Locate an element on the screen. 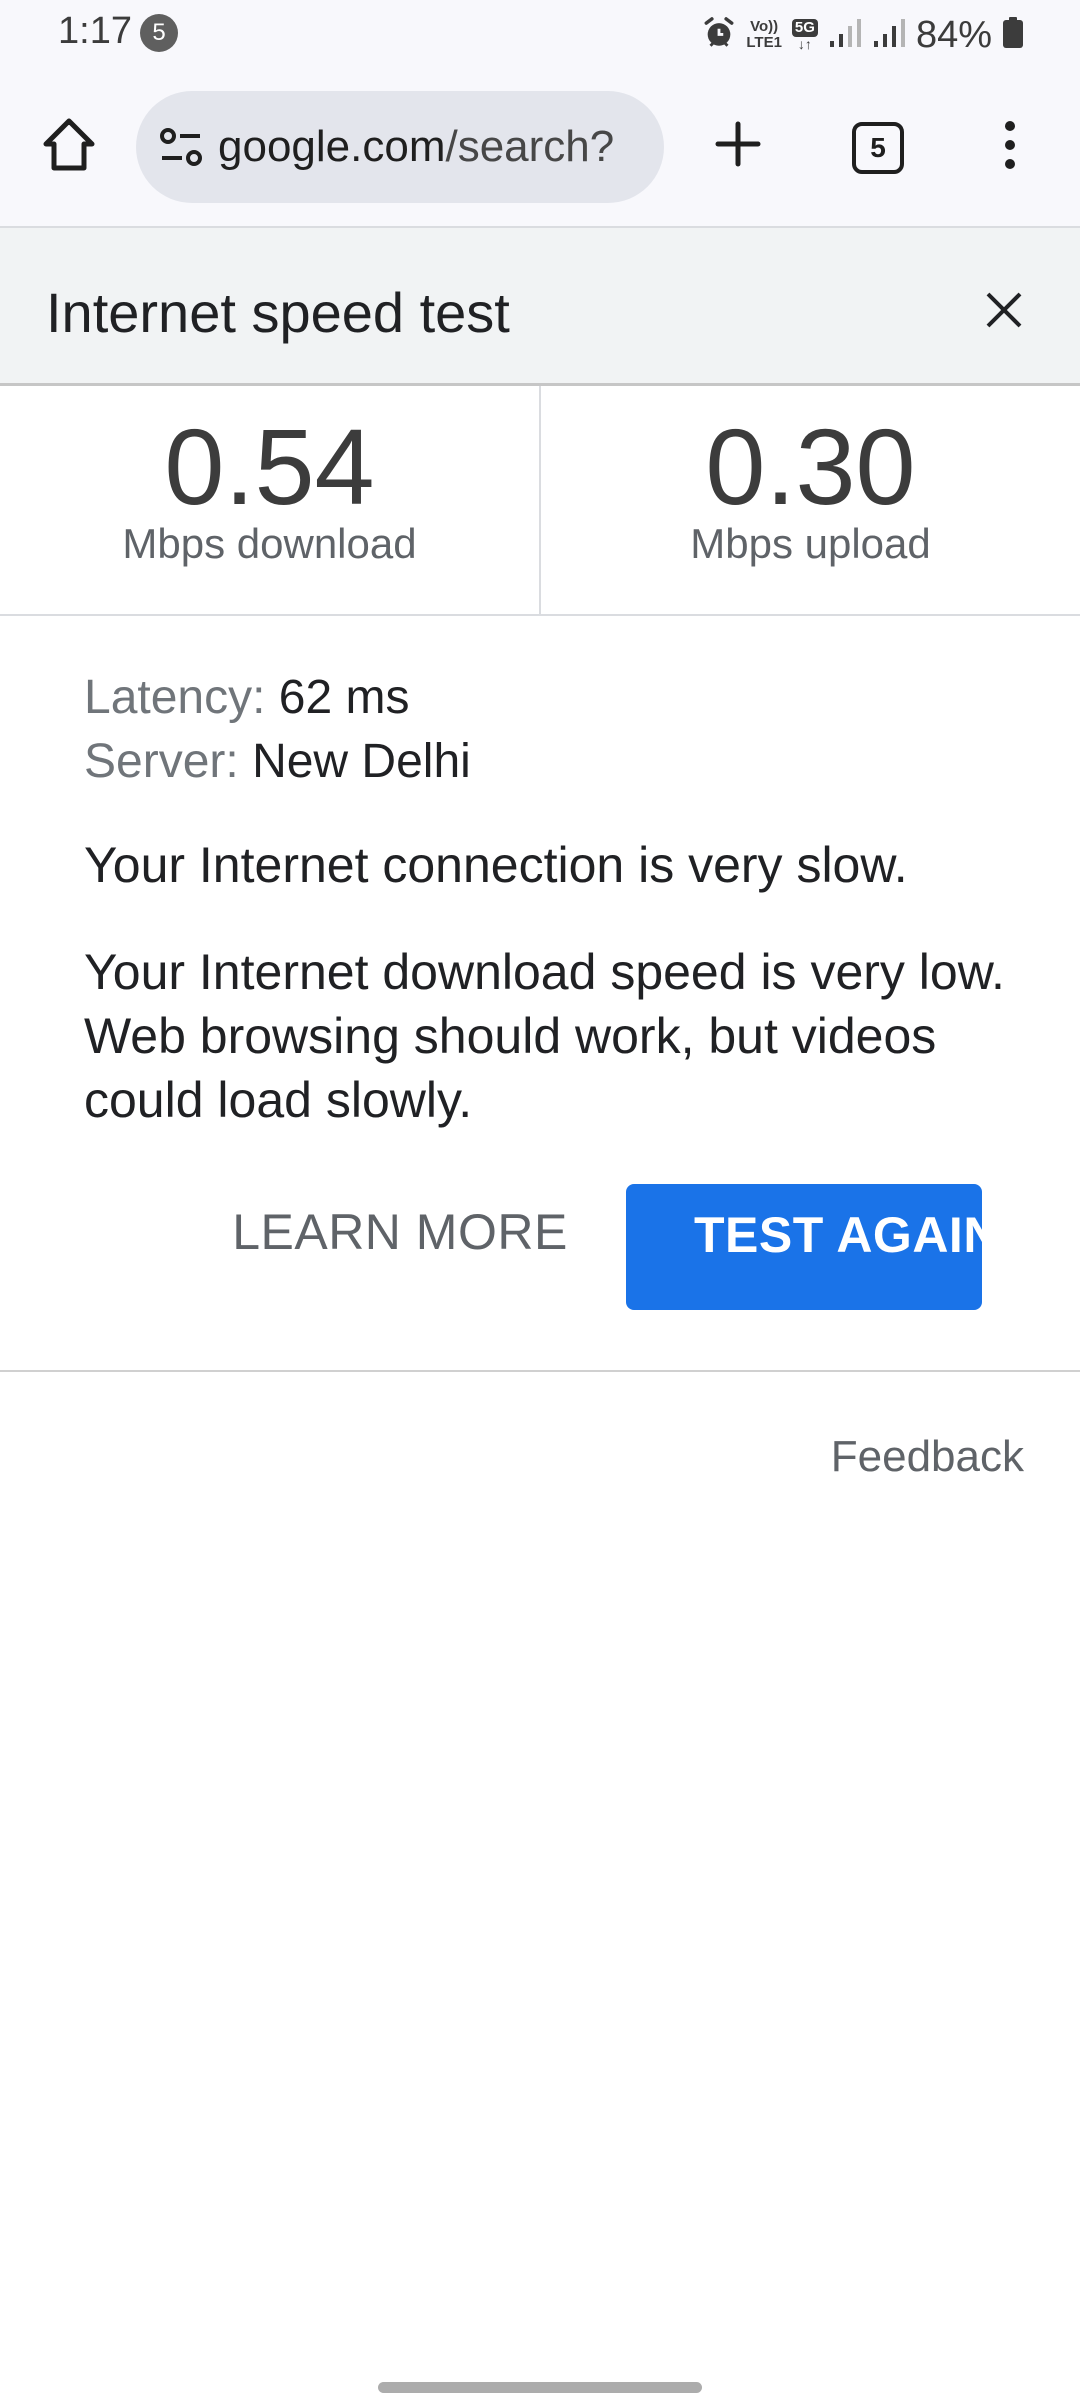 This screenshot has height=2408, width=1080. card-title: Internet speed test is located at coordinates (278, 312).